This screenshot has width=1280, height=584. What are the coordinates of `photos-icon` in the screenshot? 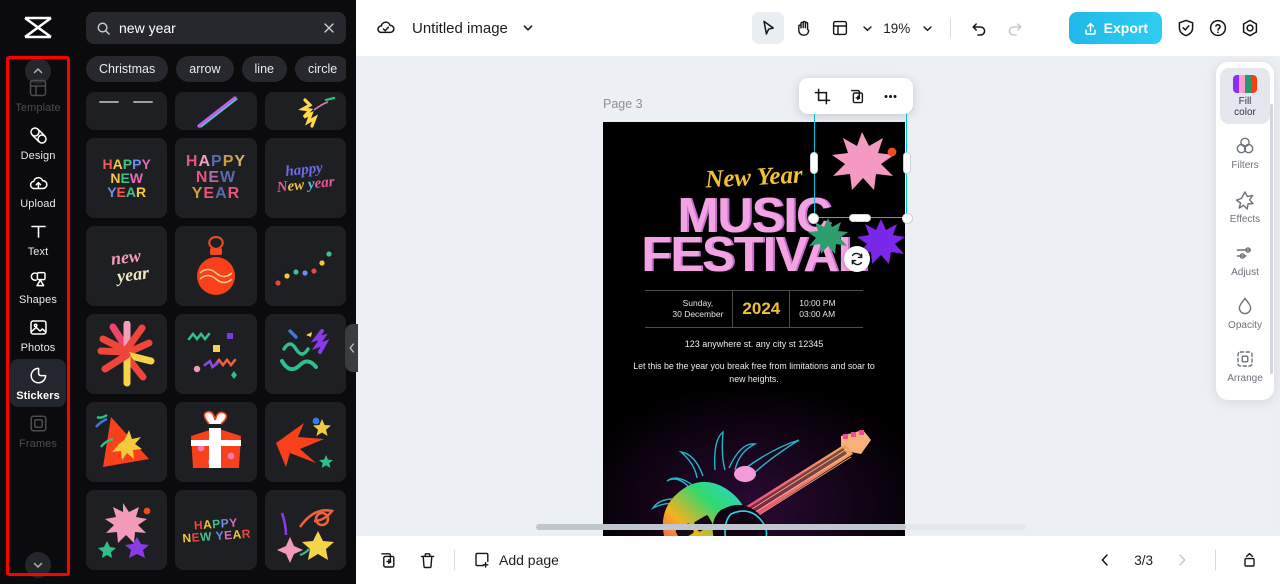 It's located at (38, 327).